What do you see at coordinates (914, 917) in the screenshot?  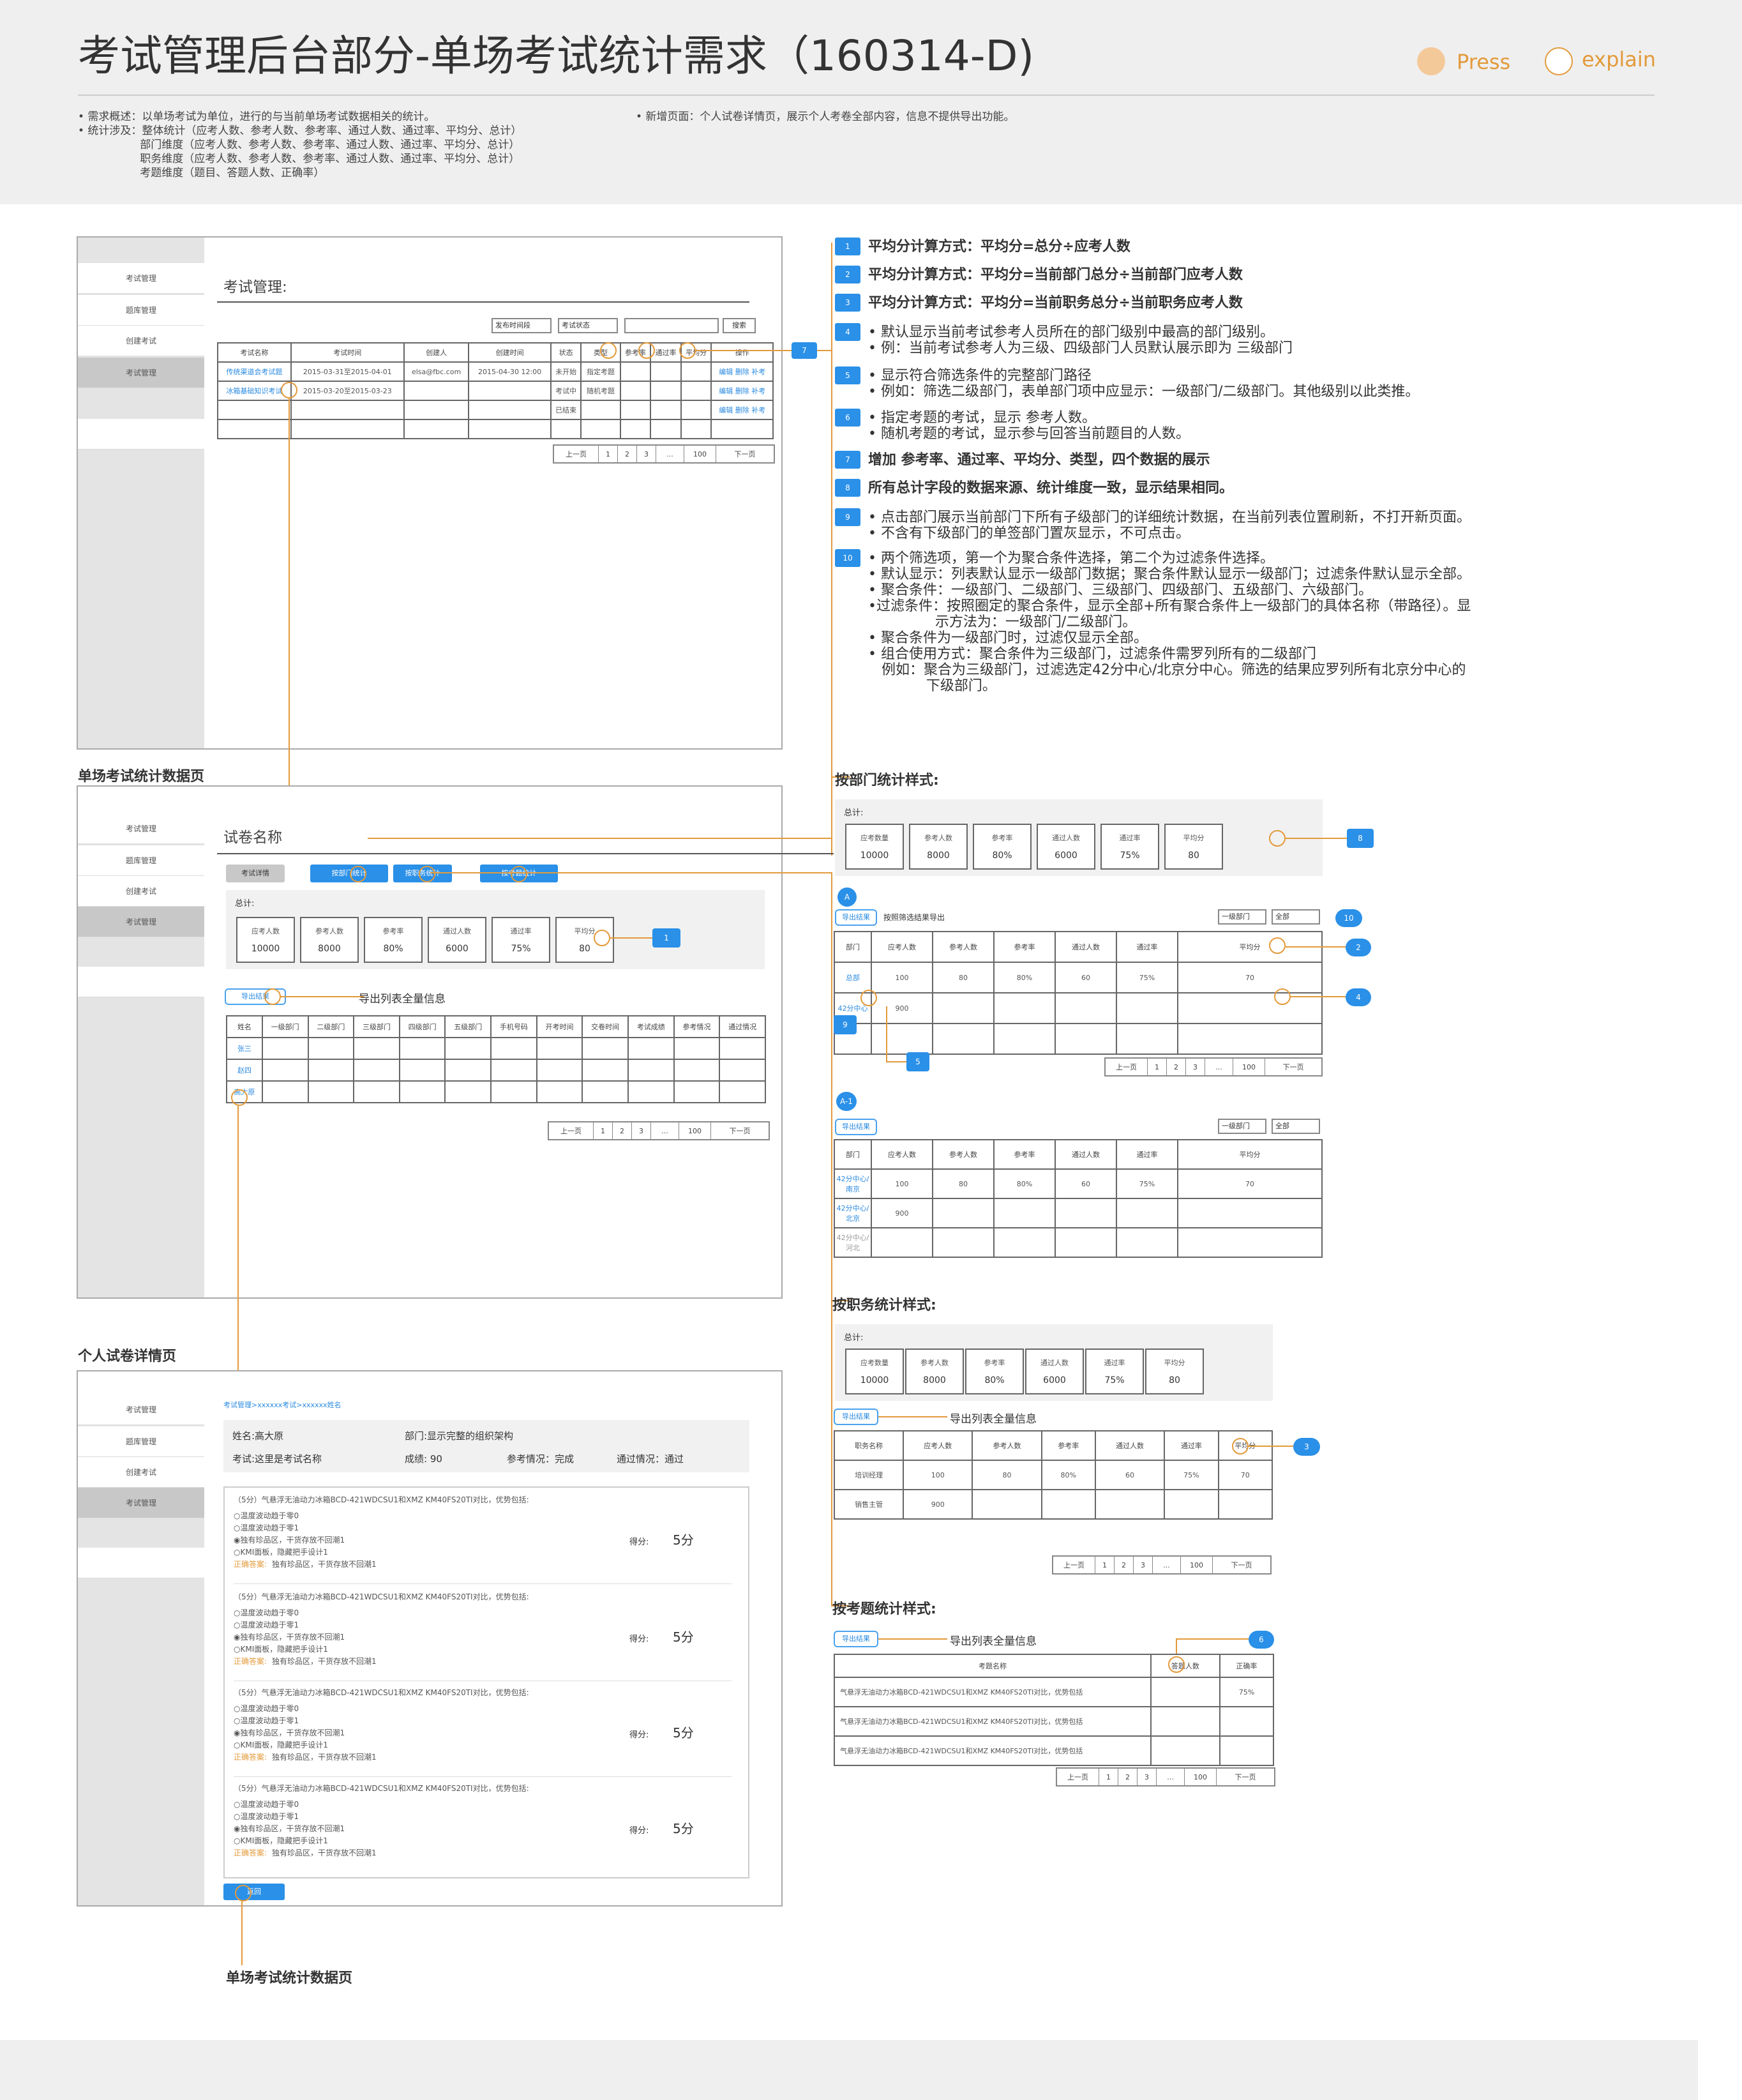 I see `export-filter-hint: 按照筛选结果导出` at bounding box center [914, 917].